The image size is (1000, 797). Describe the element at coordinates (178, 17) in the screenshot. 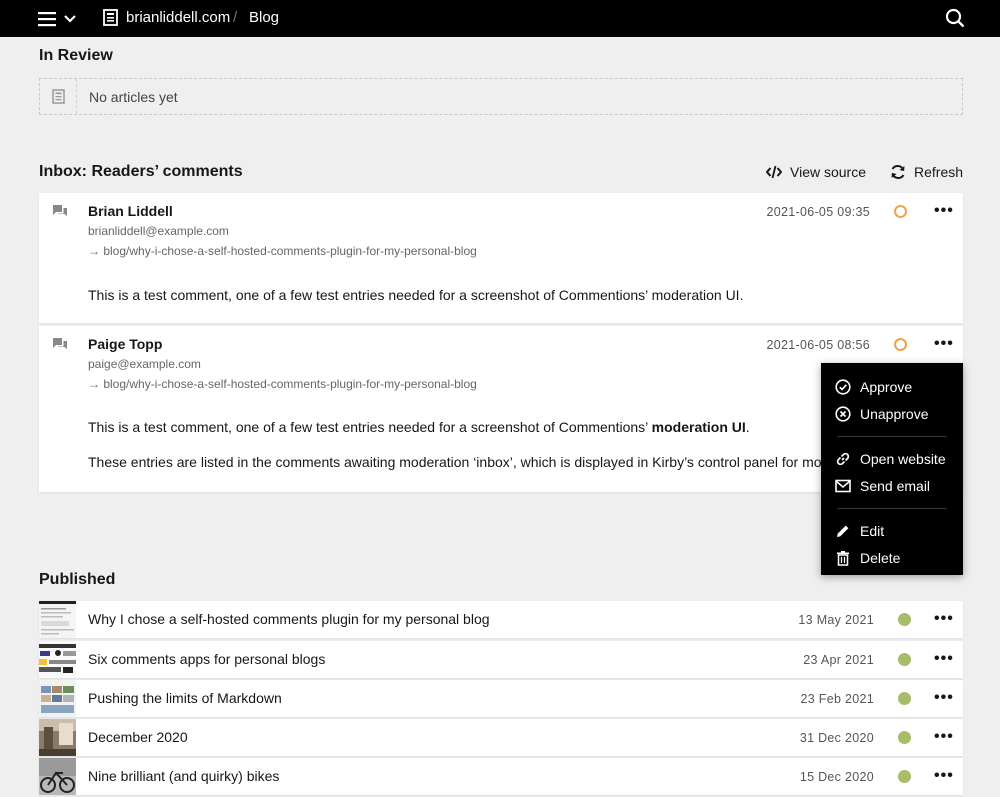

I see `breadcrumb-site: brianliddell.com` at that location.